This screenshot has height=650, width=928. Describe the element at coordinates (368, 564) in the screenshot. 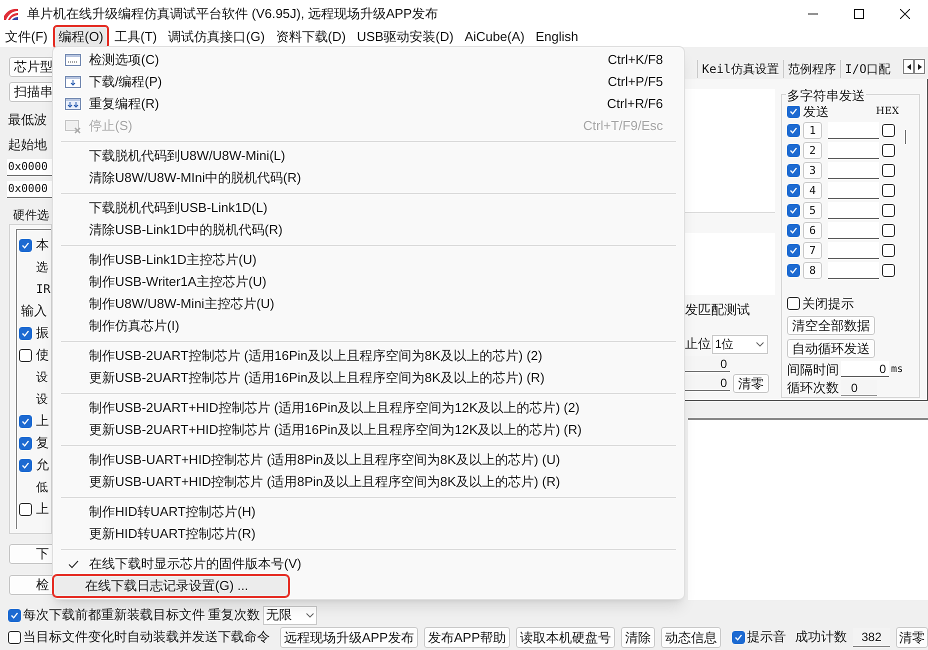

I see `menu-item: 在线下载时显示芯片的固件版本号(V)` at that location.